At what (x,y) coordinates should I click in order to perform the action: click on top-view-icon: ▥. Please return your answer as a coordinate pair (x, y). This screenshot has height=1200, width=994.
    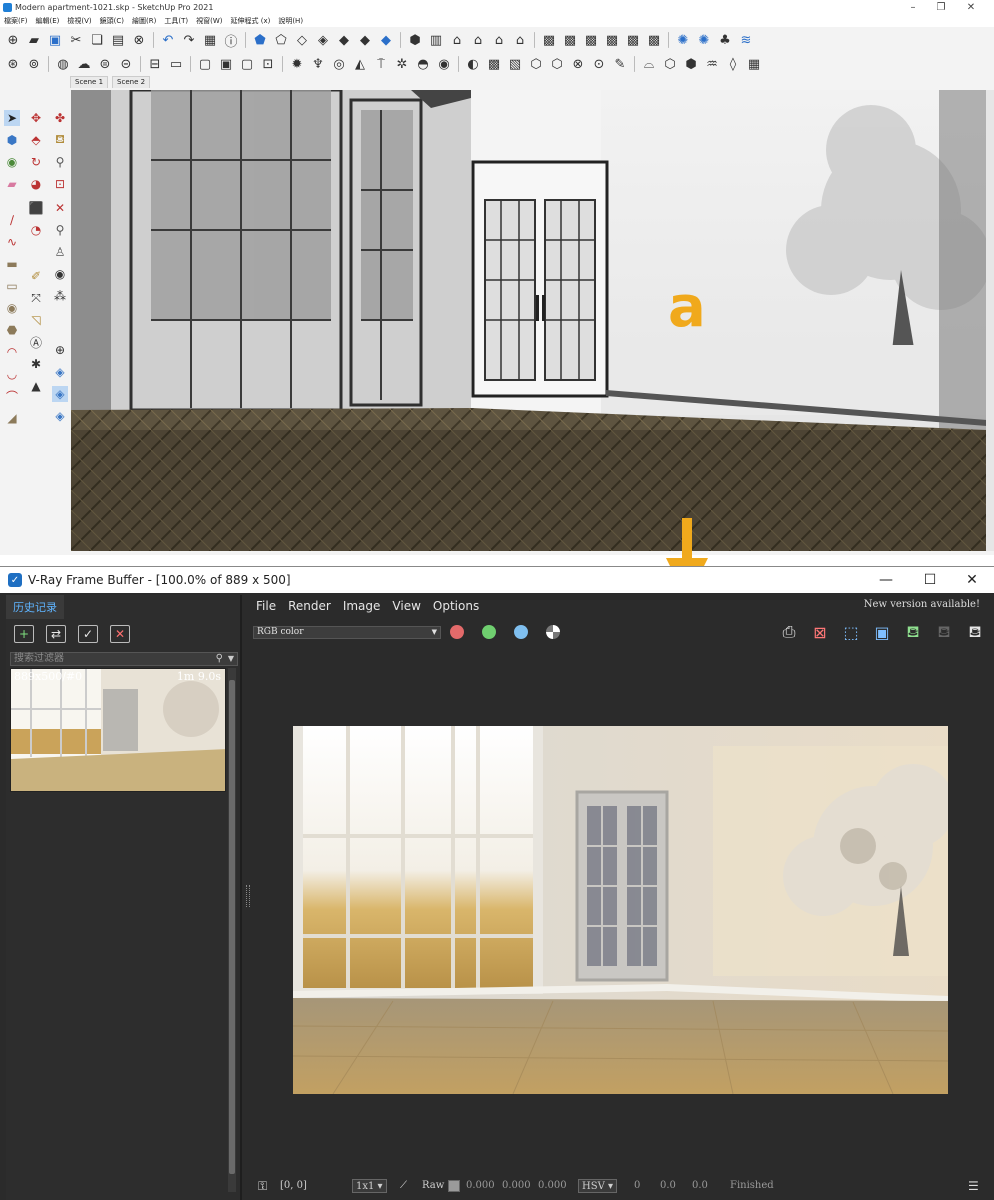
    Looking at the image, I should click on (436, 40).